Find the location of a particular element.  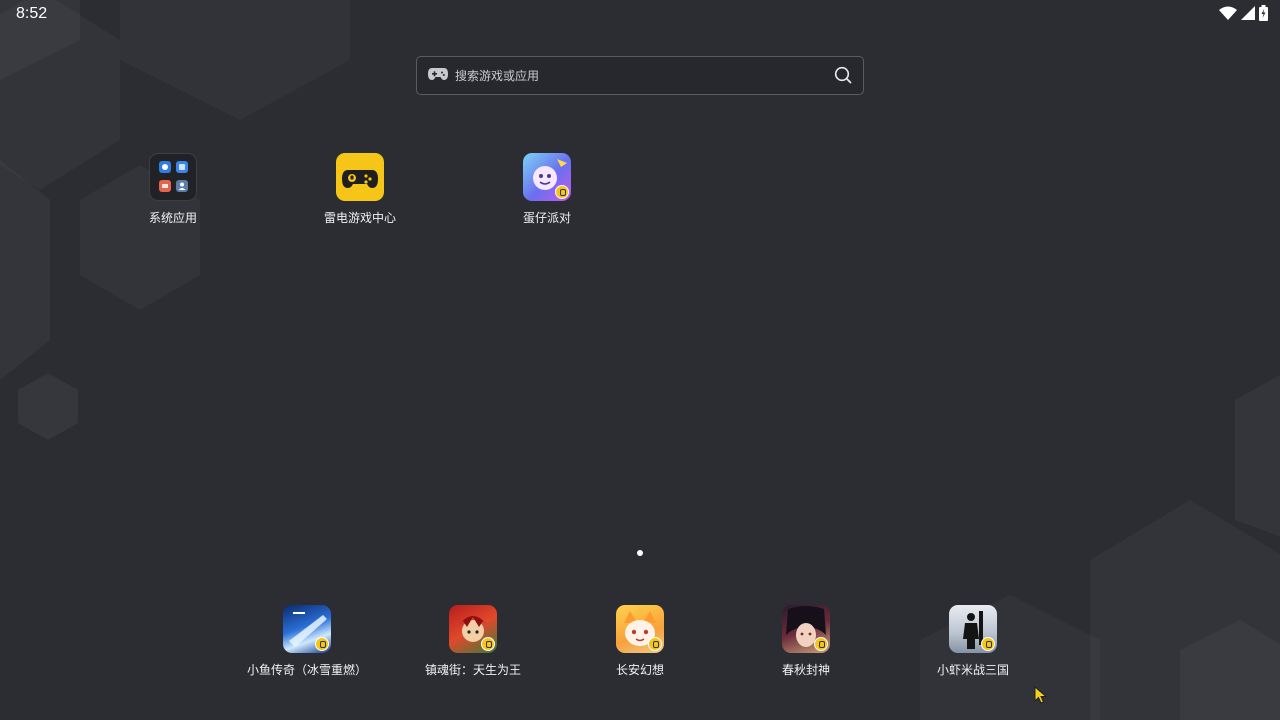

xiaoxiami-sanguo-icon is located at coordinates (973, 629).